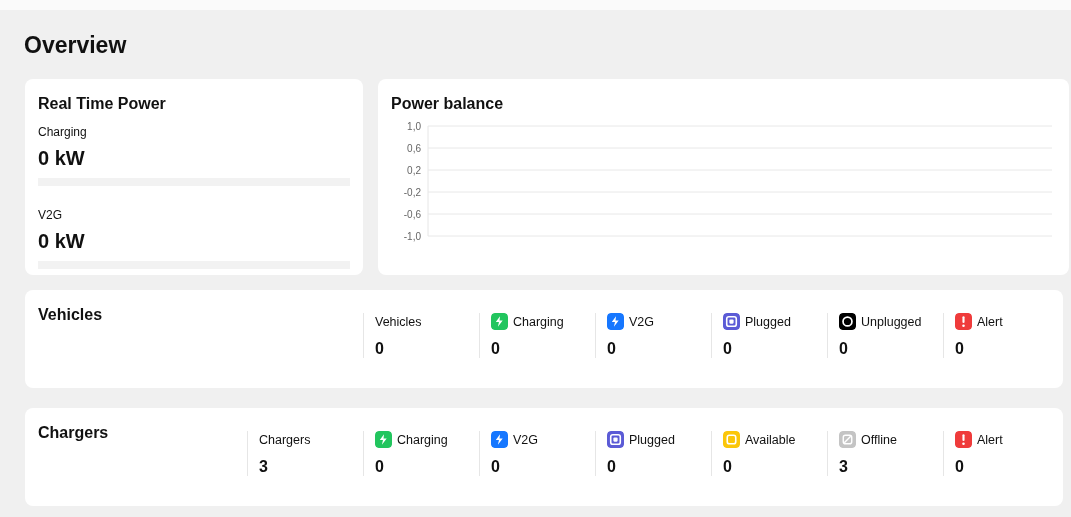  Describe the element at coordinates (879, 439) in the screenshot. I see `stat-label: Offline` at that location.